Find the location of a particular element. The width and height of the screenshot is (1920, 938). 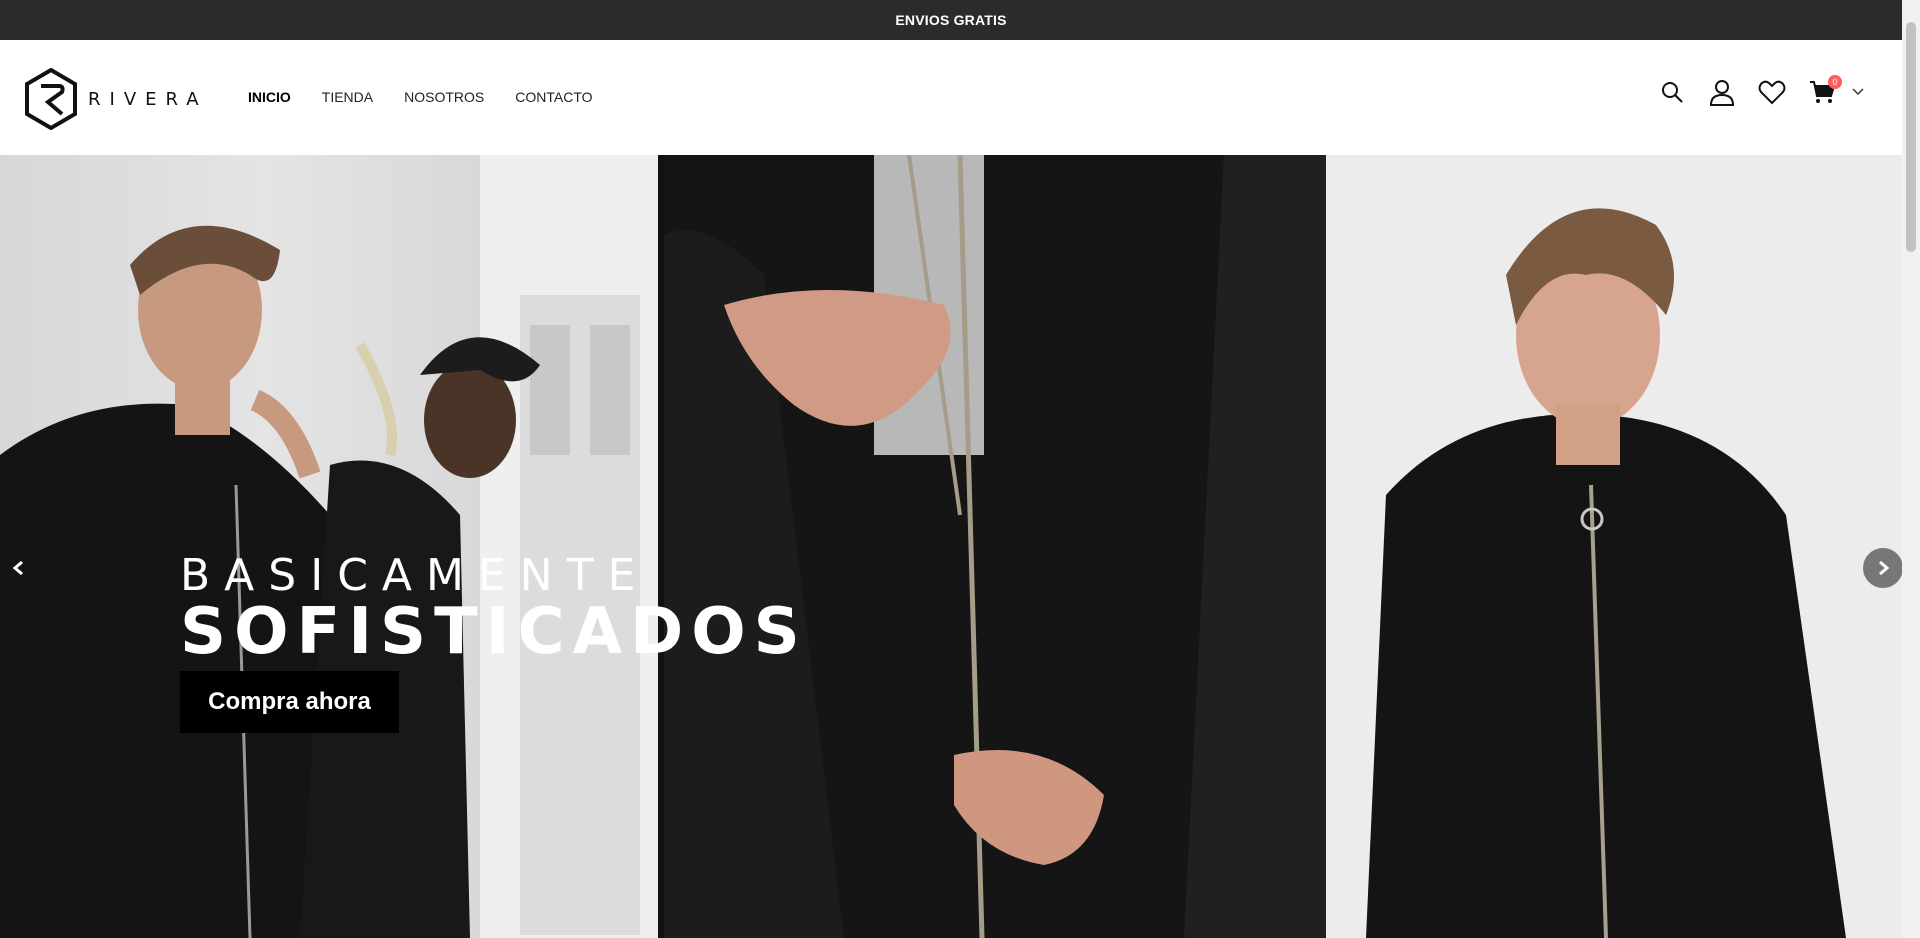

announcement-text: ENVIOS GRATIS is located at coordinates (951, 20).